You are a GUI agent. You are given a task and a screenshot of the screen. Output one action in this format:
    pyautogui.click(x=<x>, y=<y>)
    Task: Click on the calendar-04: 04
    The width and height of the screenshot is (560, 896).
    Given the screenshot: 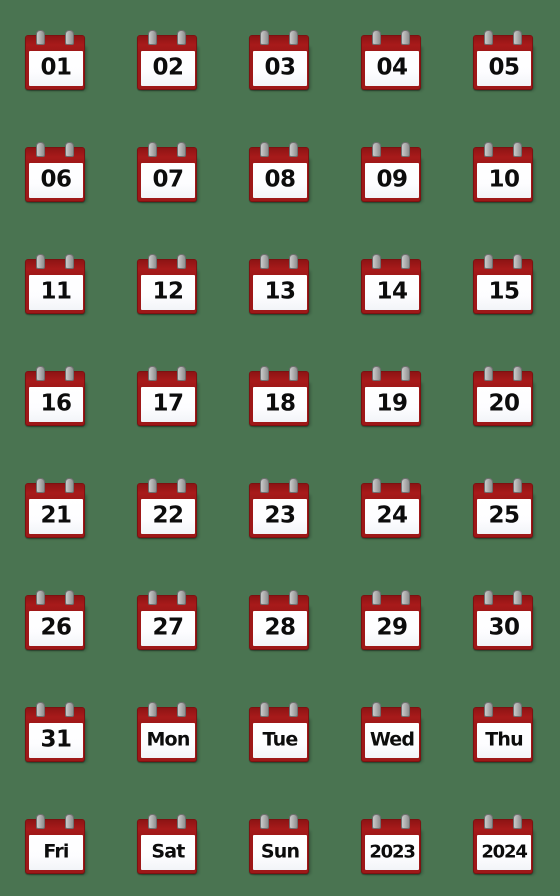 What is the action you would take?
    pyautogui.click(x=392, y=61)
    